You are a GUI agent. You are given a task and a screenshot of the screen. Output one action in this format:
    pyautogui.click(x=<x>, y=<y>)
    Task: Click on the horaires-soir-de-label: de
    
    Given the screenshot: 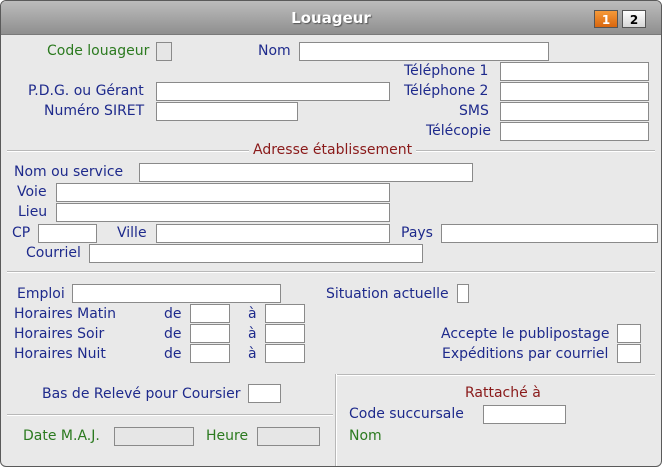 What is the action you would take?
    pyautogui.click(x=173, y=334)
    